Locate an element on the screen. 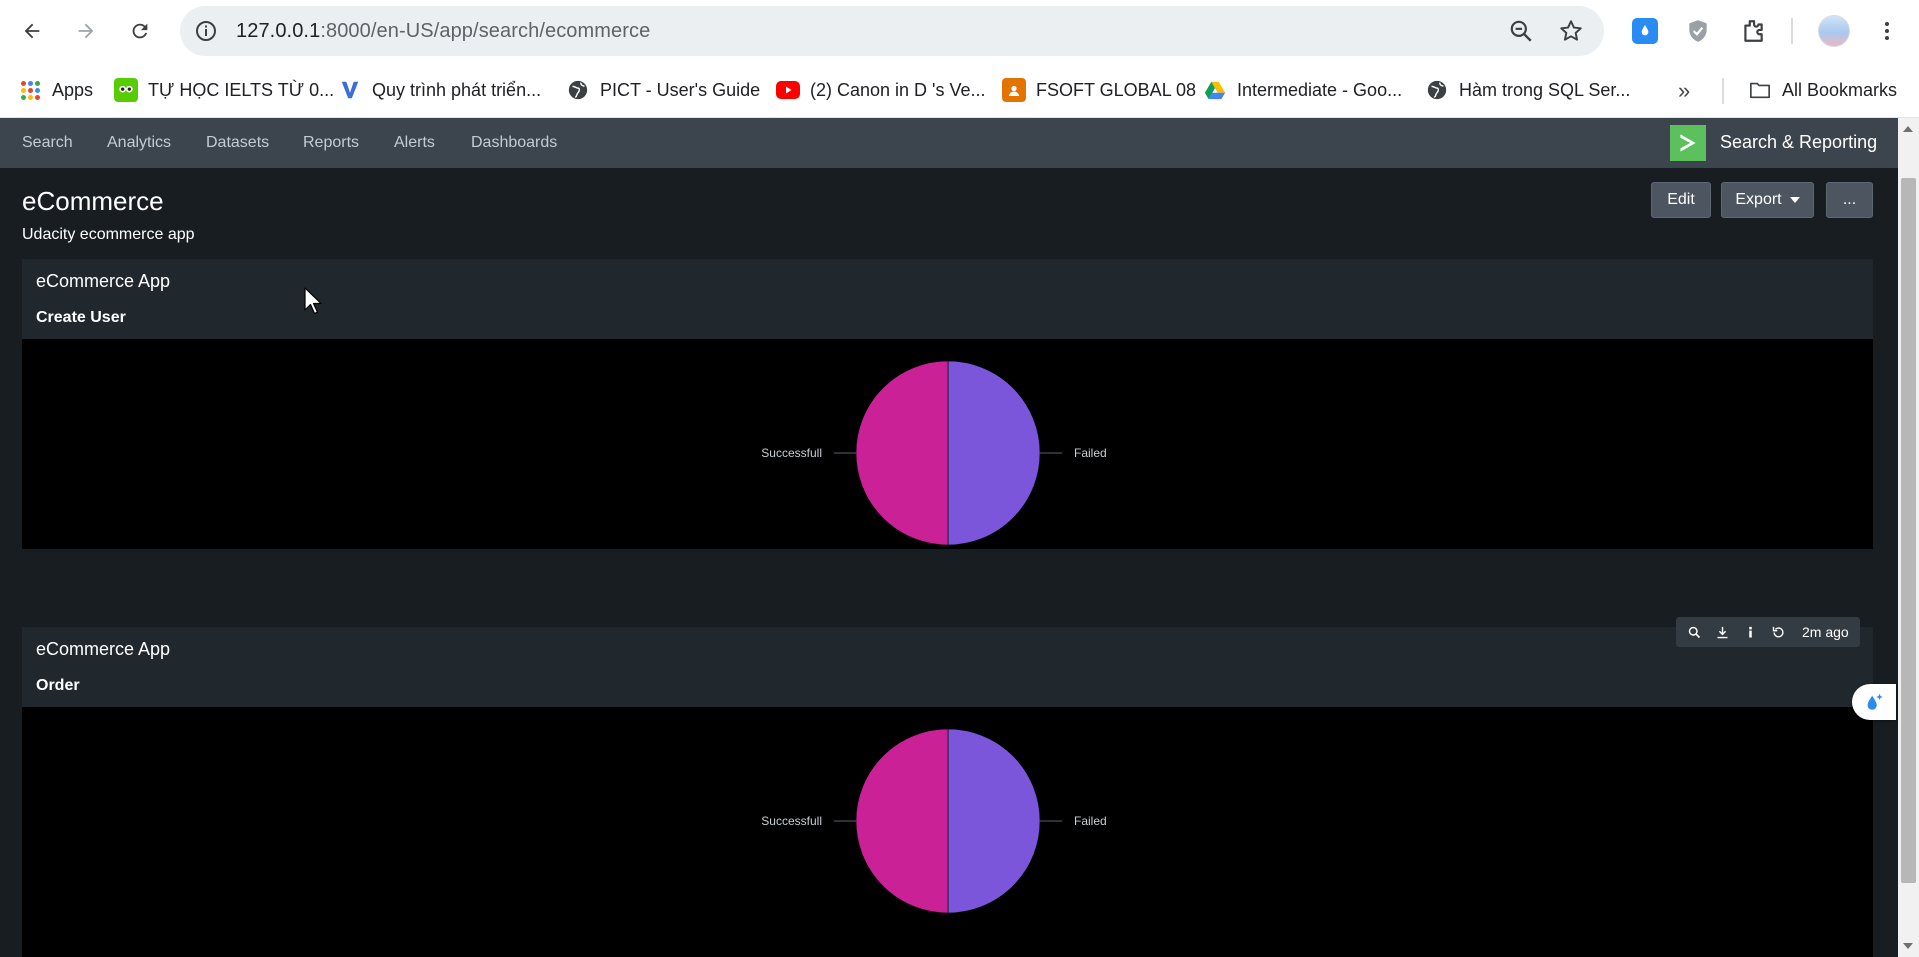  download-icon is located at coordinates (1722, 632).